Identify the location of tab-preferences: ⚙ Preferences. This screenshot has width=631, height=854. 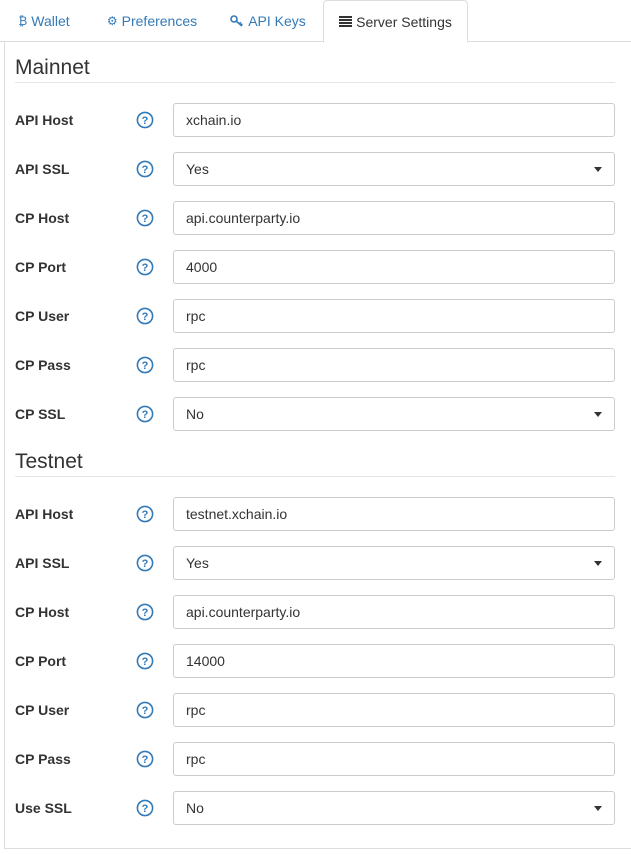
(152, 21).